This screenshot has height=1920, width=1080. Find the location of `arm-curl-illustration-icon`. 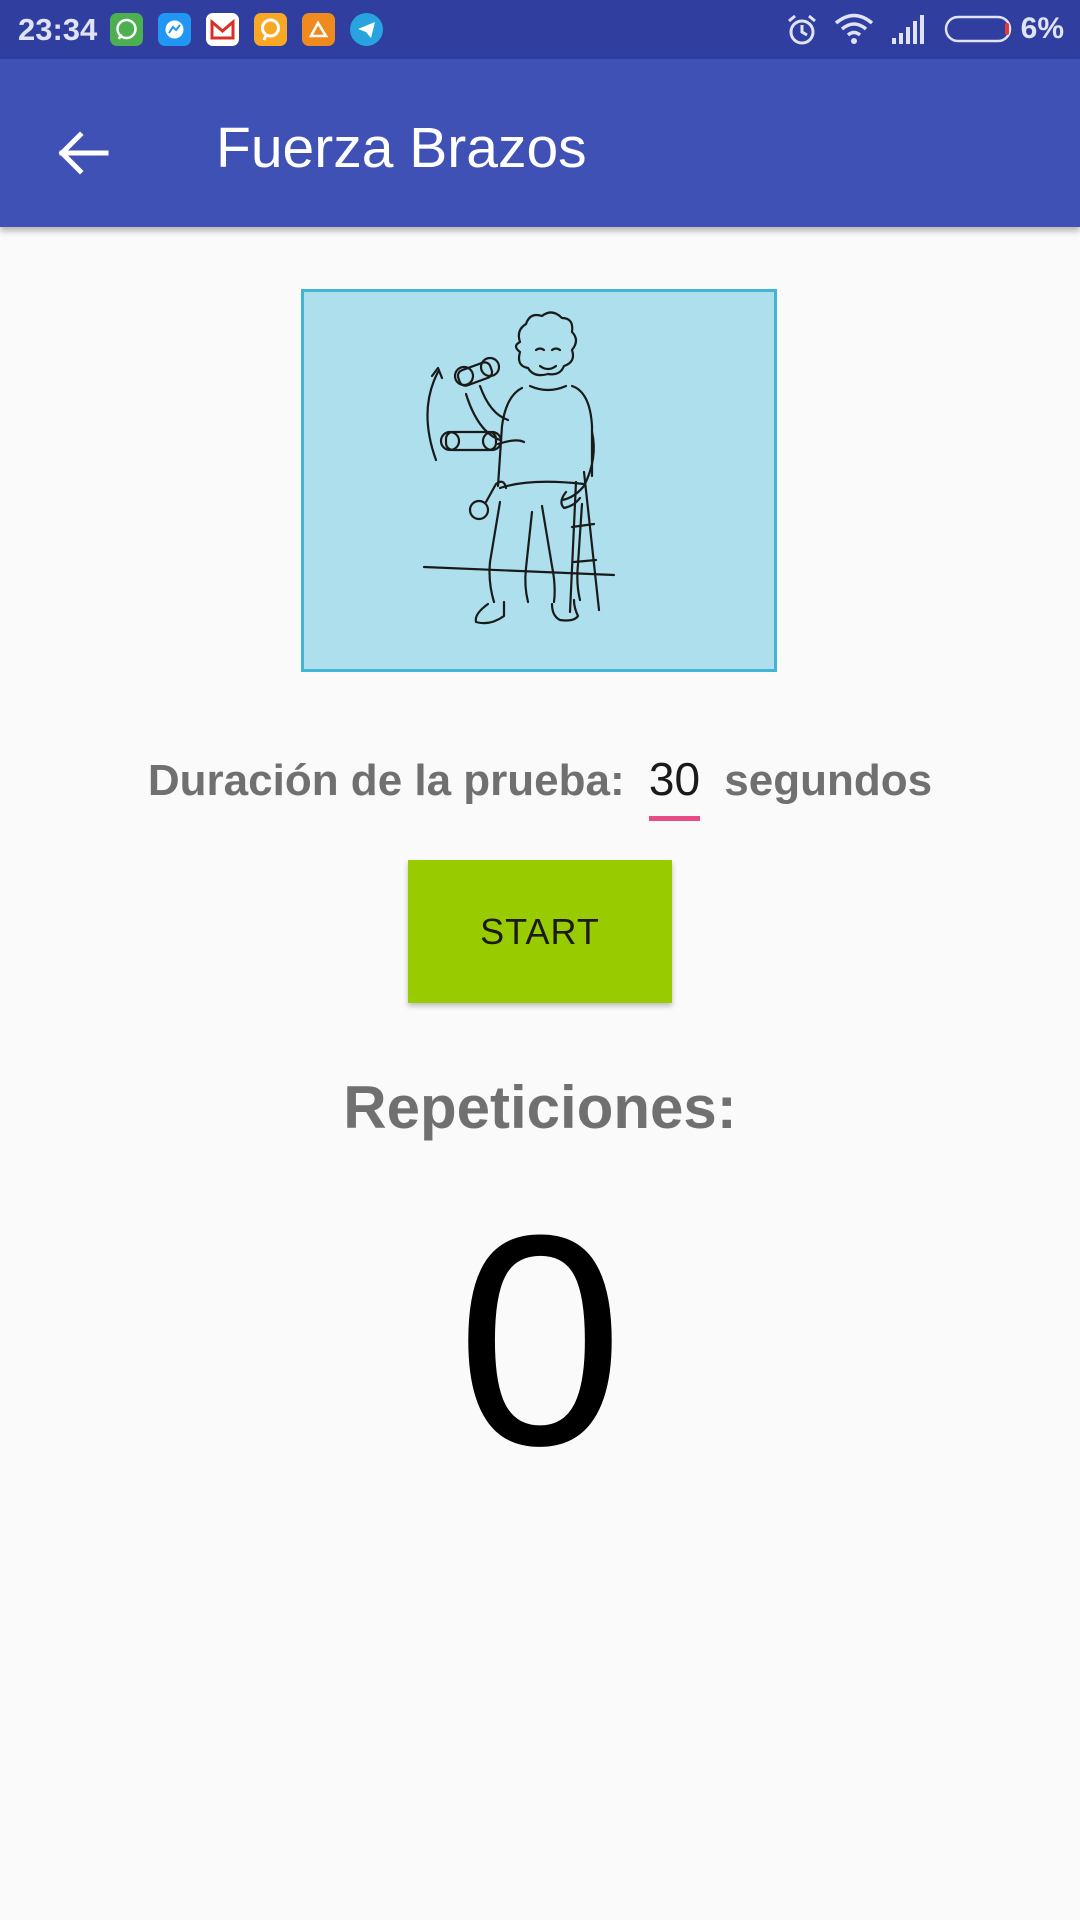

arm-curl-illustration-icon is located at coordinates (519, 468).